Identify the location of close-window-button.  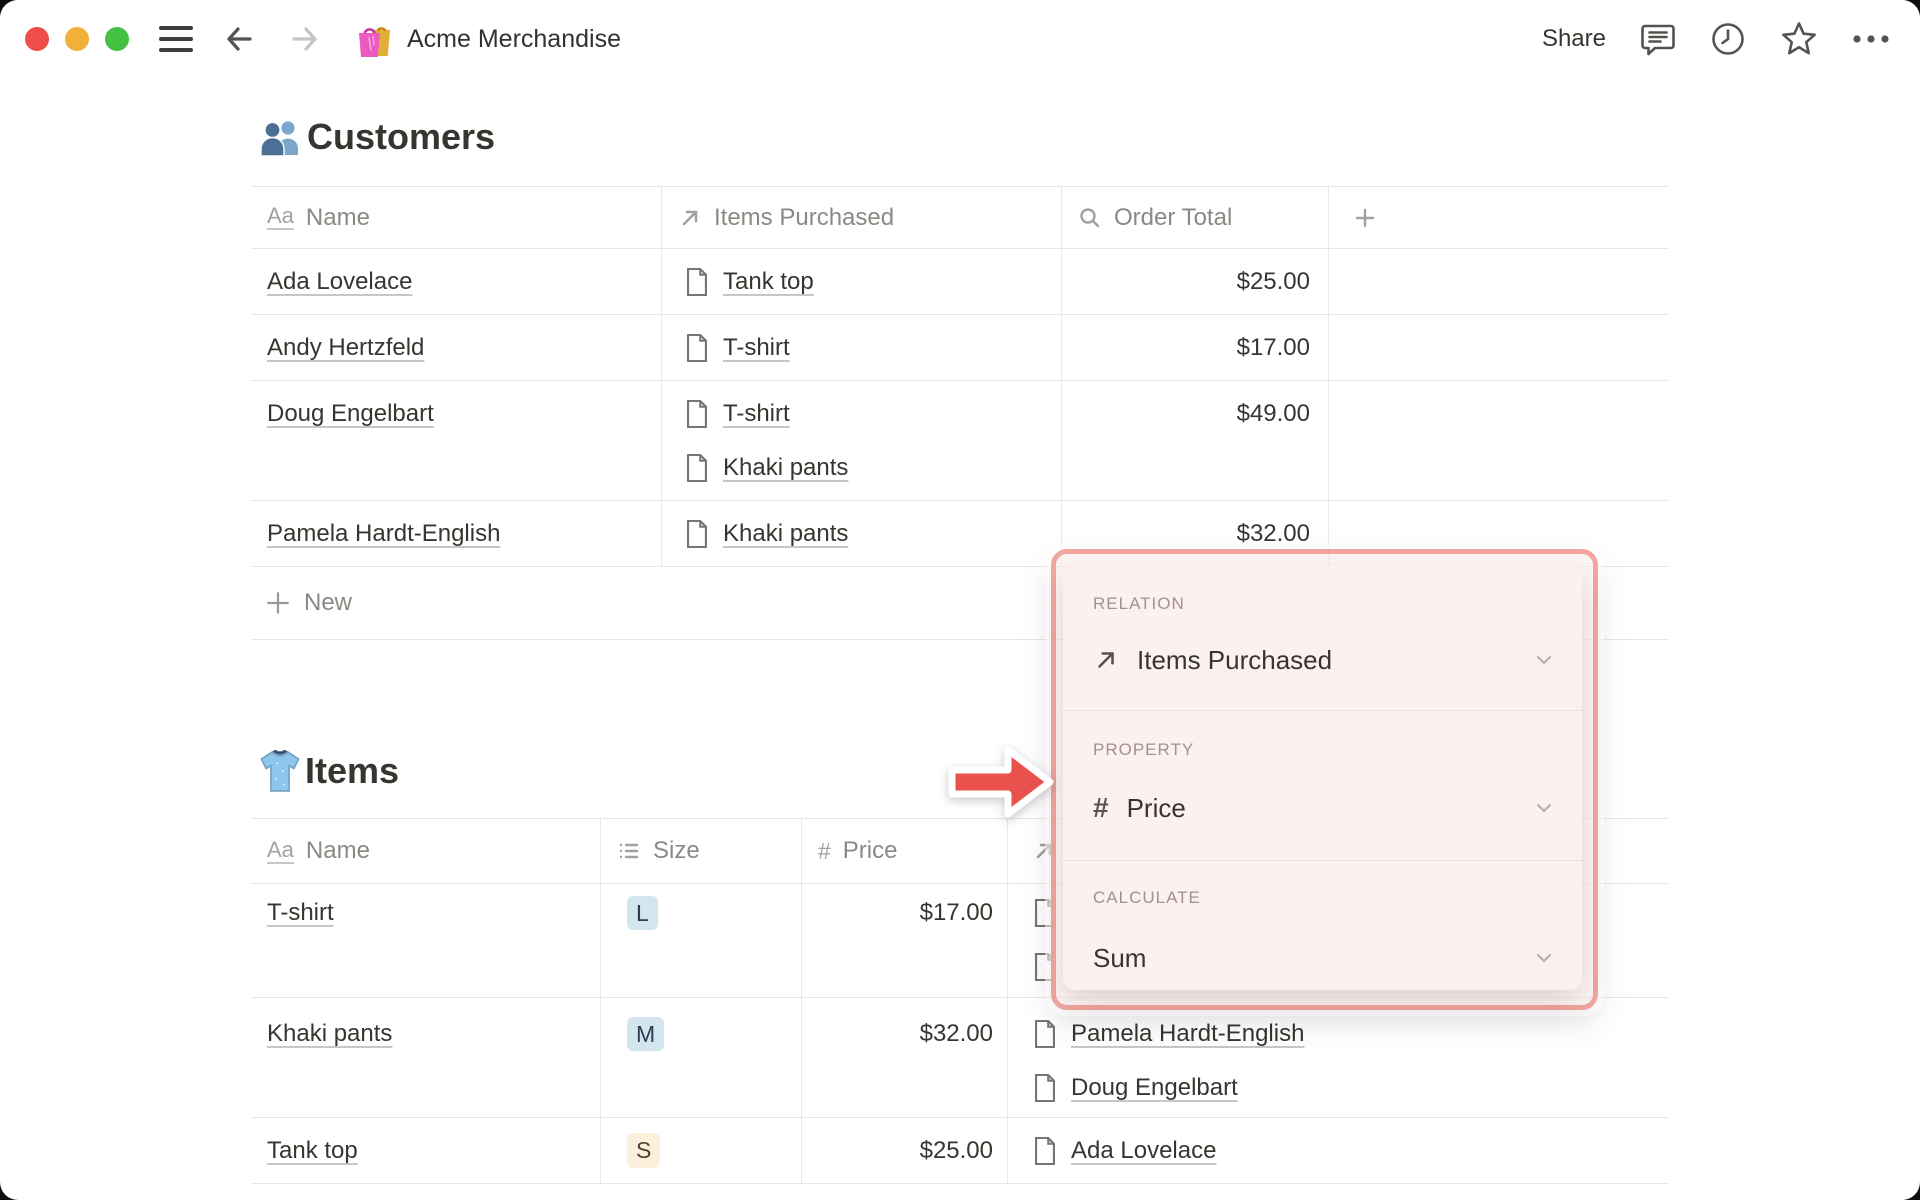
(37, 39).